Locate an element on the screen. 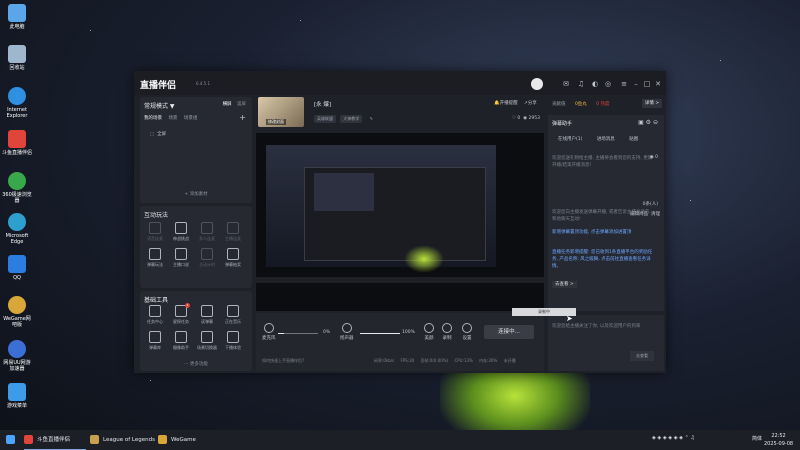 The height and width of the screenshot is (450, 800). add-scene-icon: + is located at coordinates (242, 117).